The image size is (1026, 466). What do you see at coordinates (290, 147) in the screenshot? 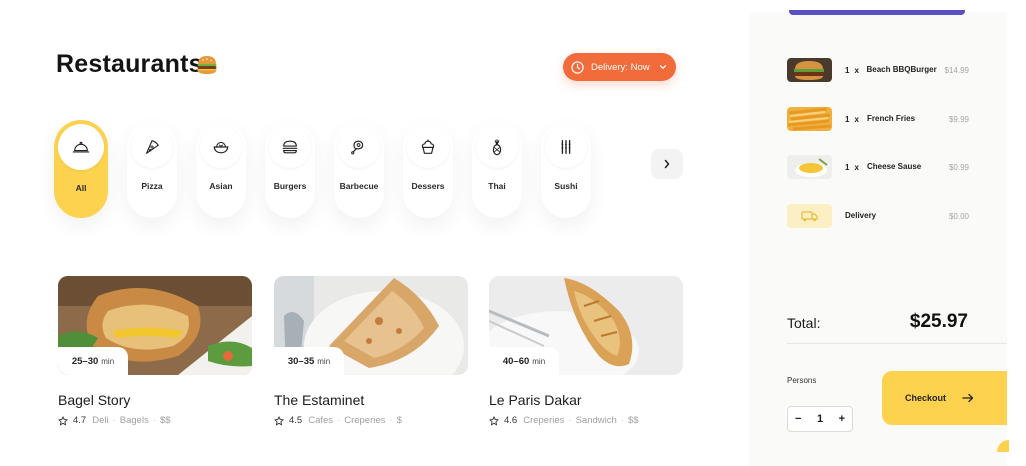
I see `burger-icon` at bounding box center [290, 147].